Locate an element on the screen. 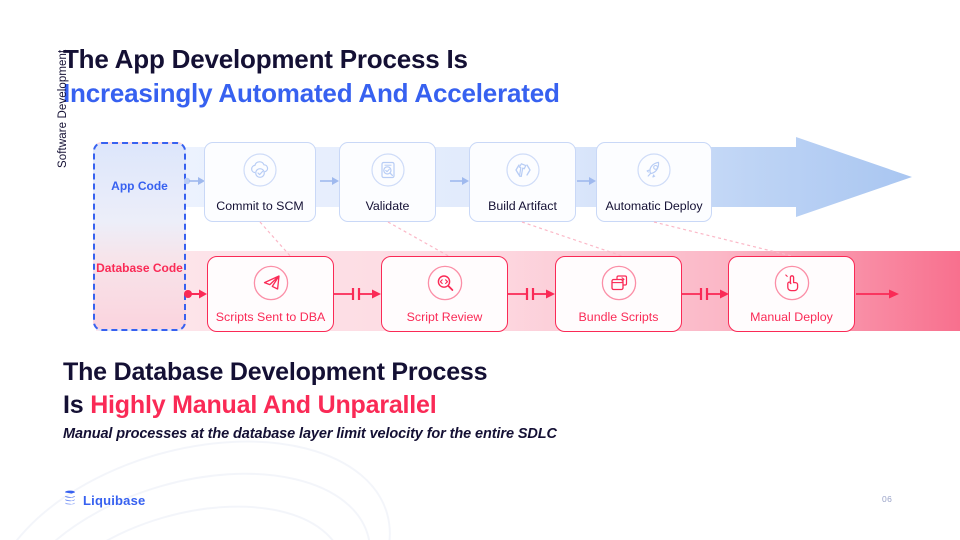  db-flow-end-arrow is located at coordinates (877, 294).